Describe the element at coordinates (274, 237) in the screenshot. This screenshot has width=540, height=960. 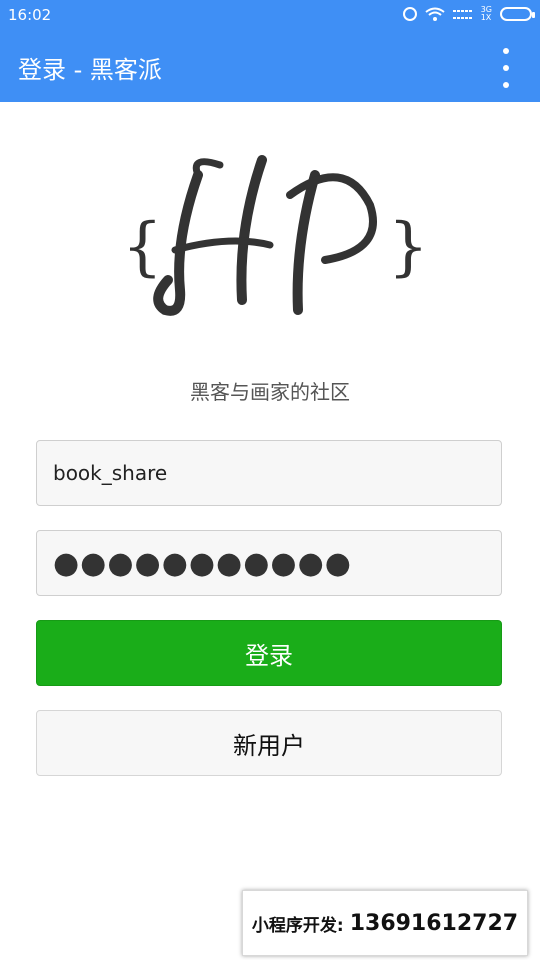
I see `hp-logo: { }` at that location.